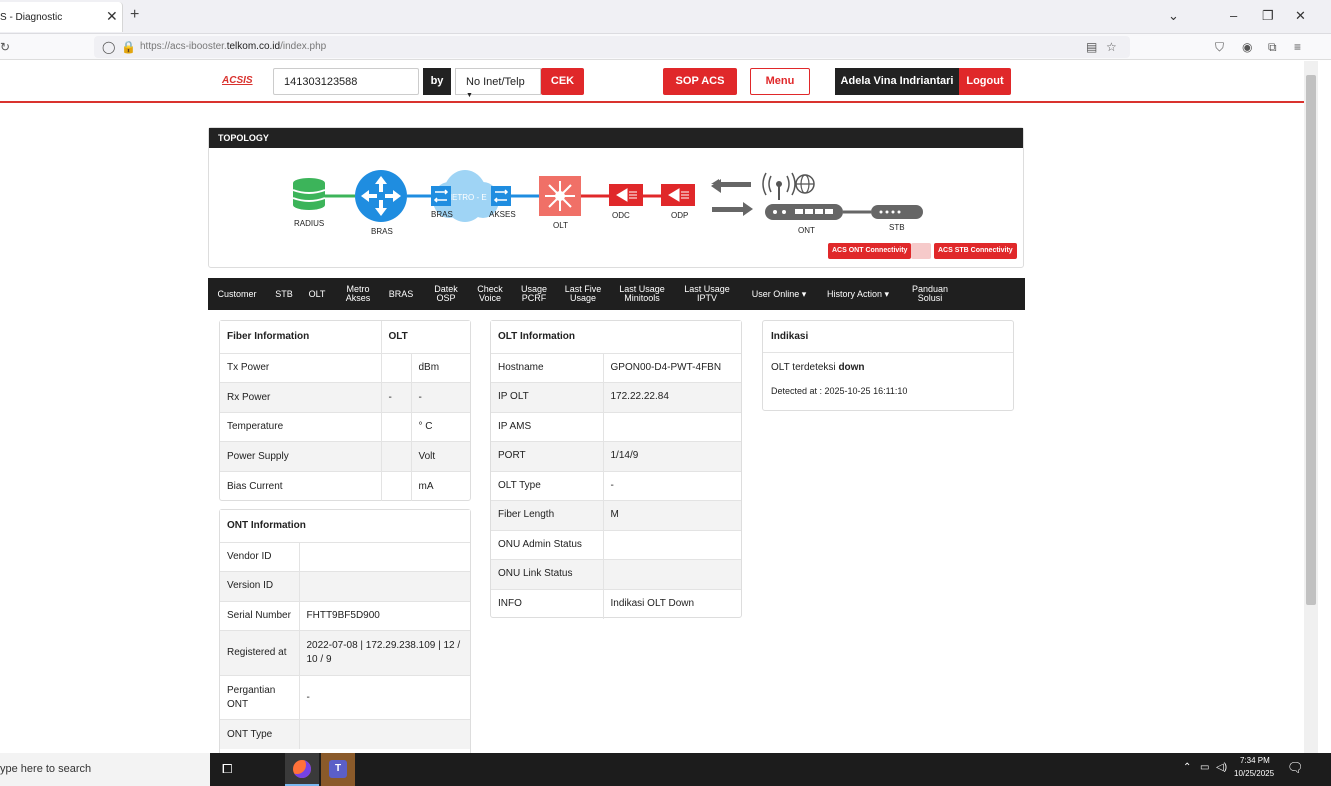 The height and width of the screenshot is (786, 1331). I want to click on table-row: Temperature ° C, so click(345, 426).